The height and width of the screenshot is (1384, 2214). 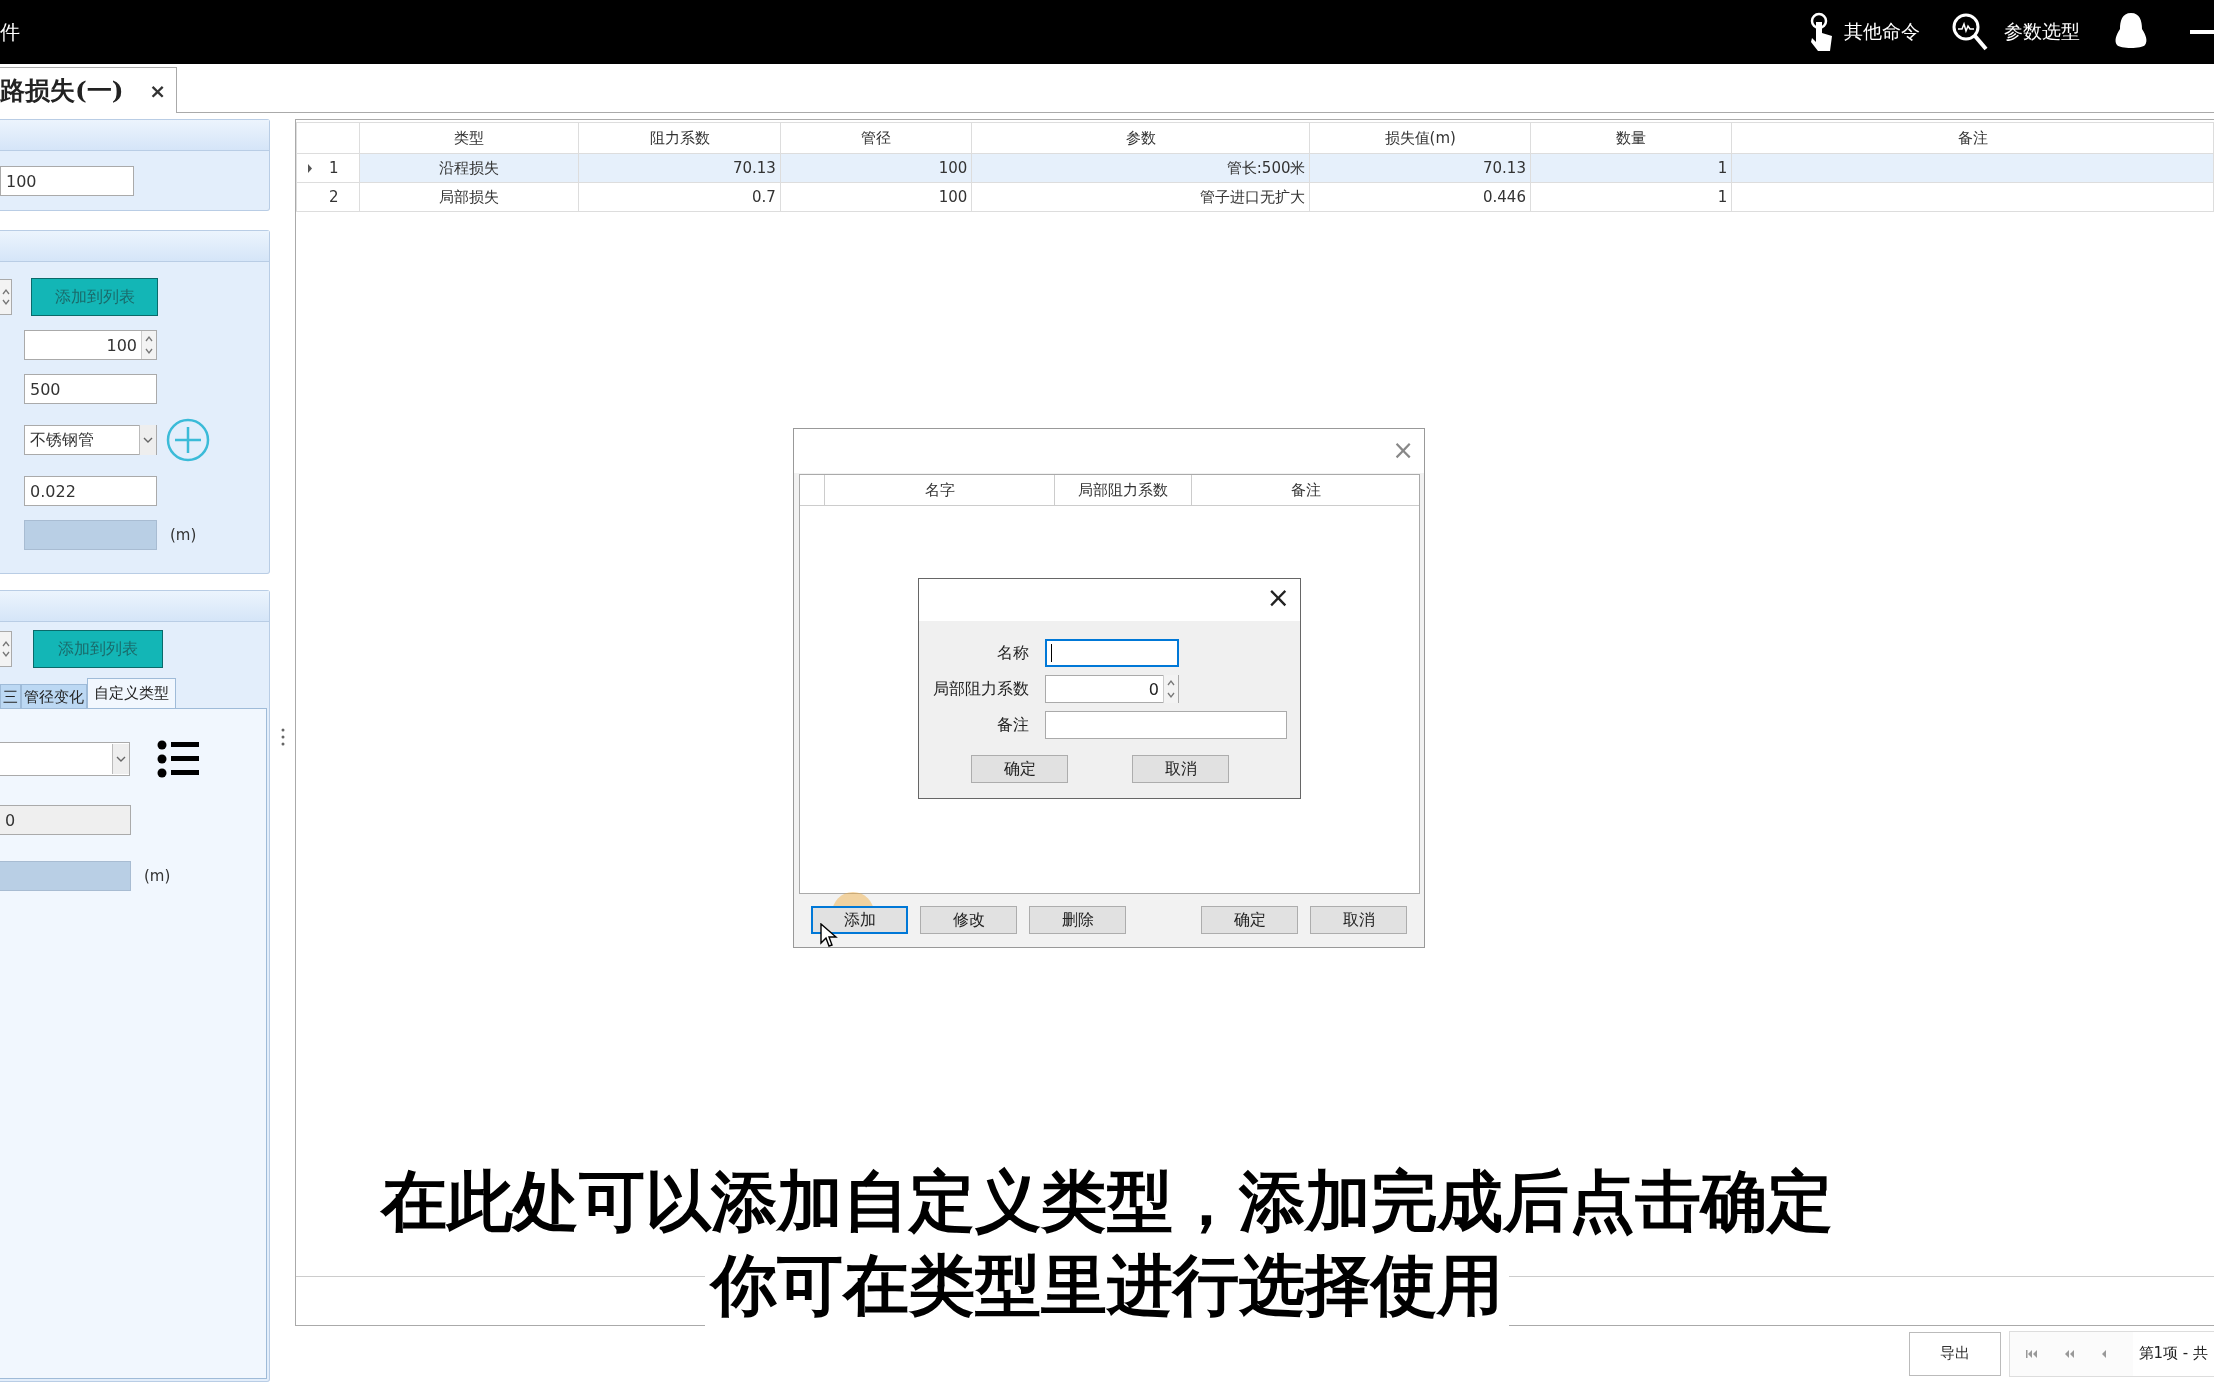 What do you see at coordinates (1012, 725) in the screenshot?
I see `field-label: 备注` at bounding box center [1012, 725].